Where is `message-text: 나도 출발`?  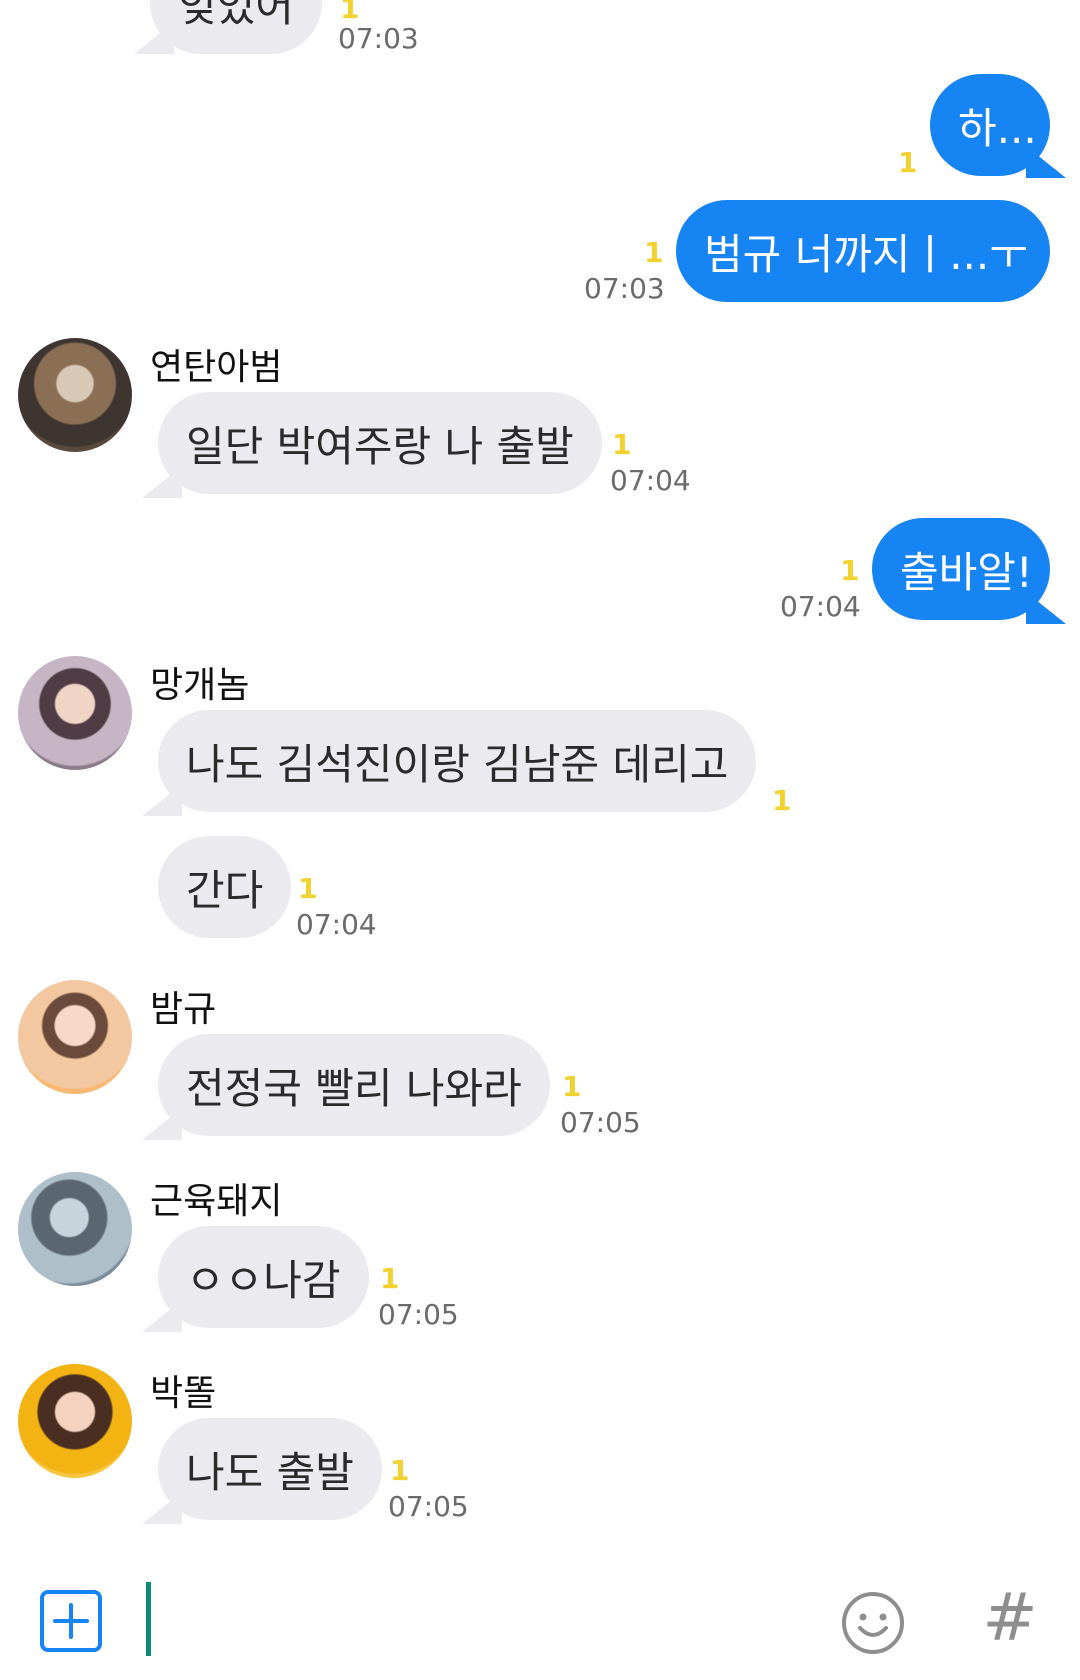 message-text: 나도 출발 is located at coordinates (270, 1472).